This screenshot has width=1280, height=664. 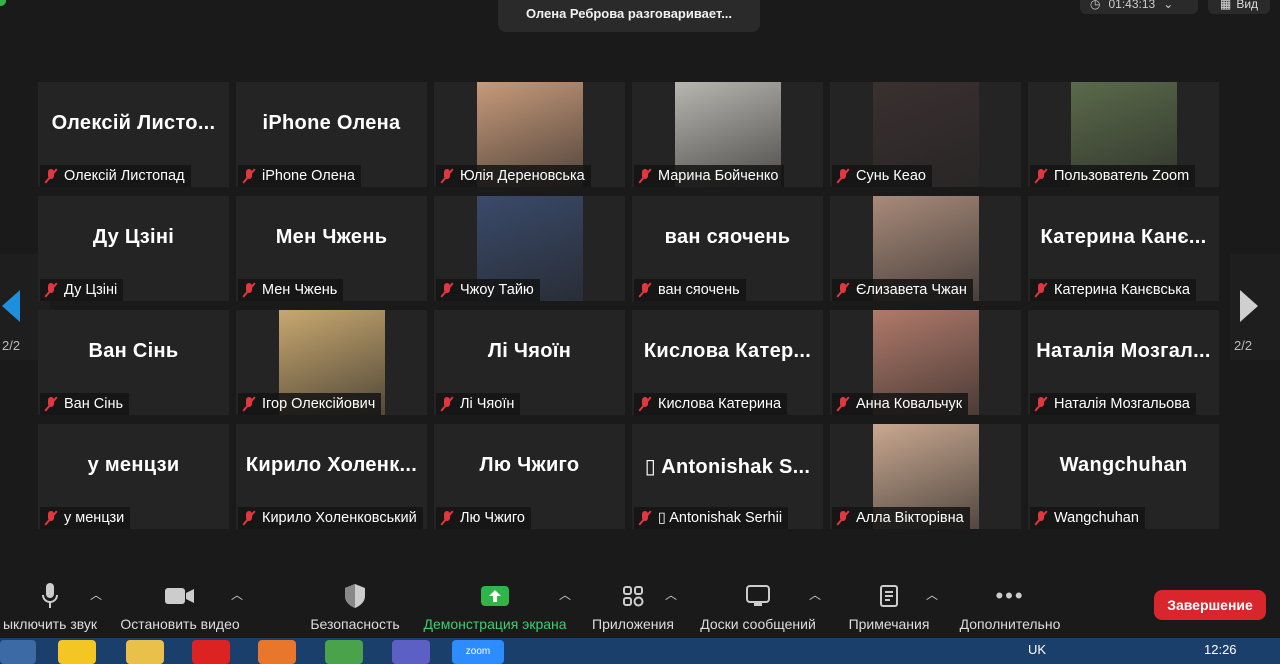 I want to click on participant-tile: Чжоу Тайю, so click(x=529, y=248).